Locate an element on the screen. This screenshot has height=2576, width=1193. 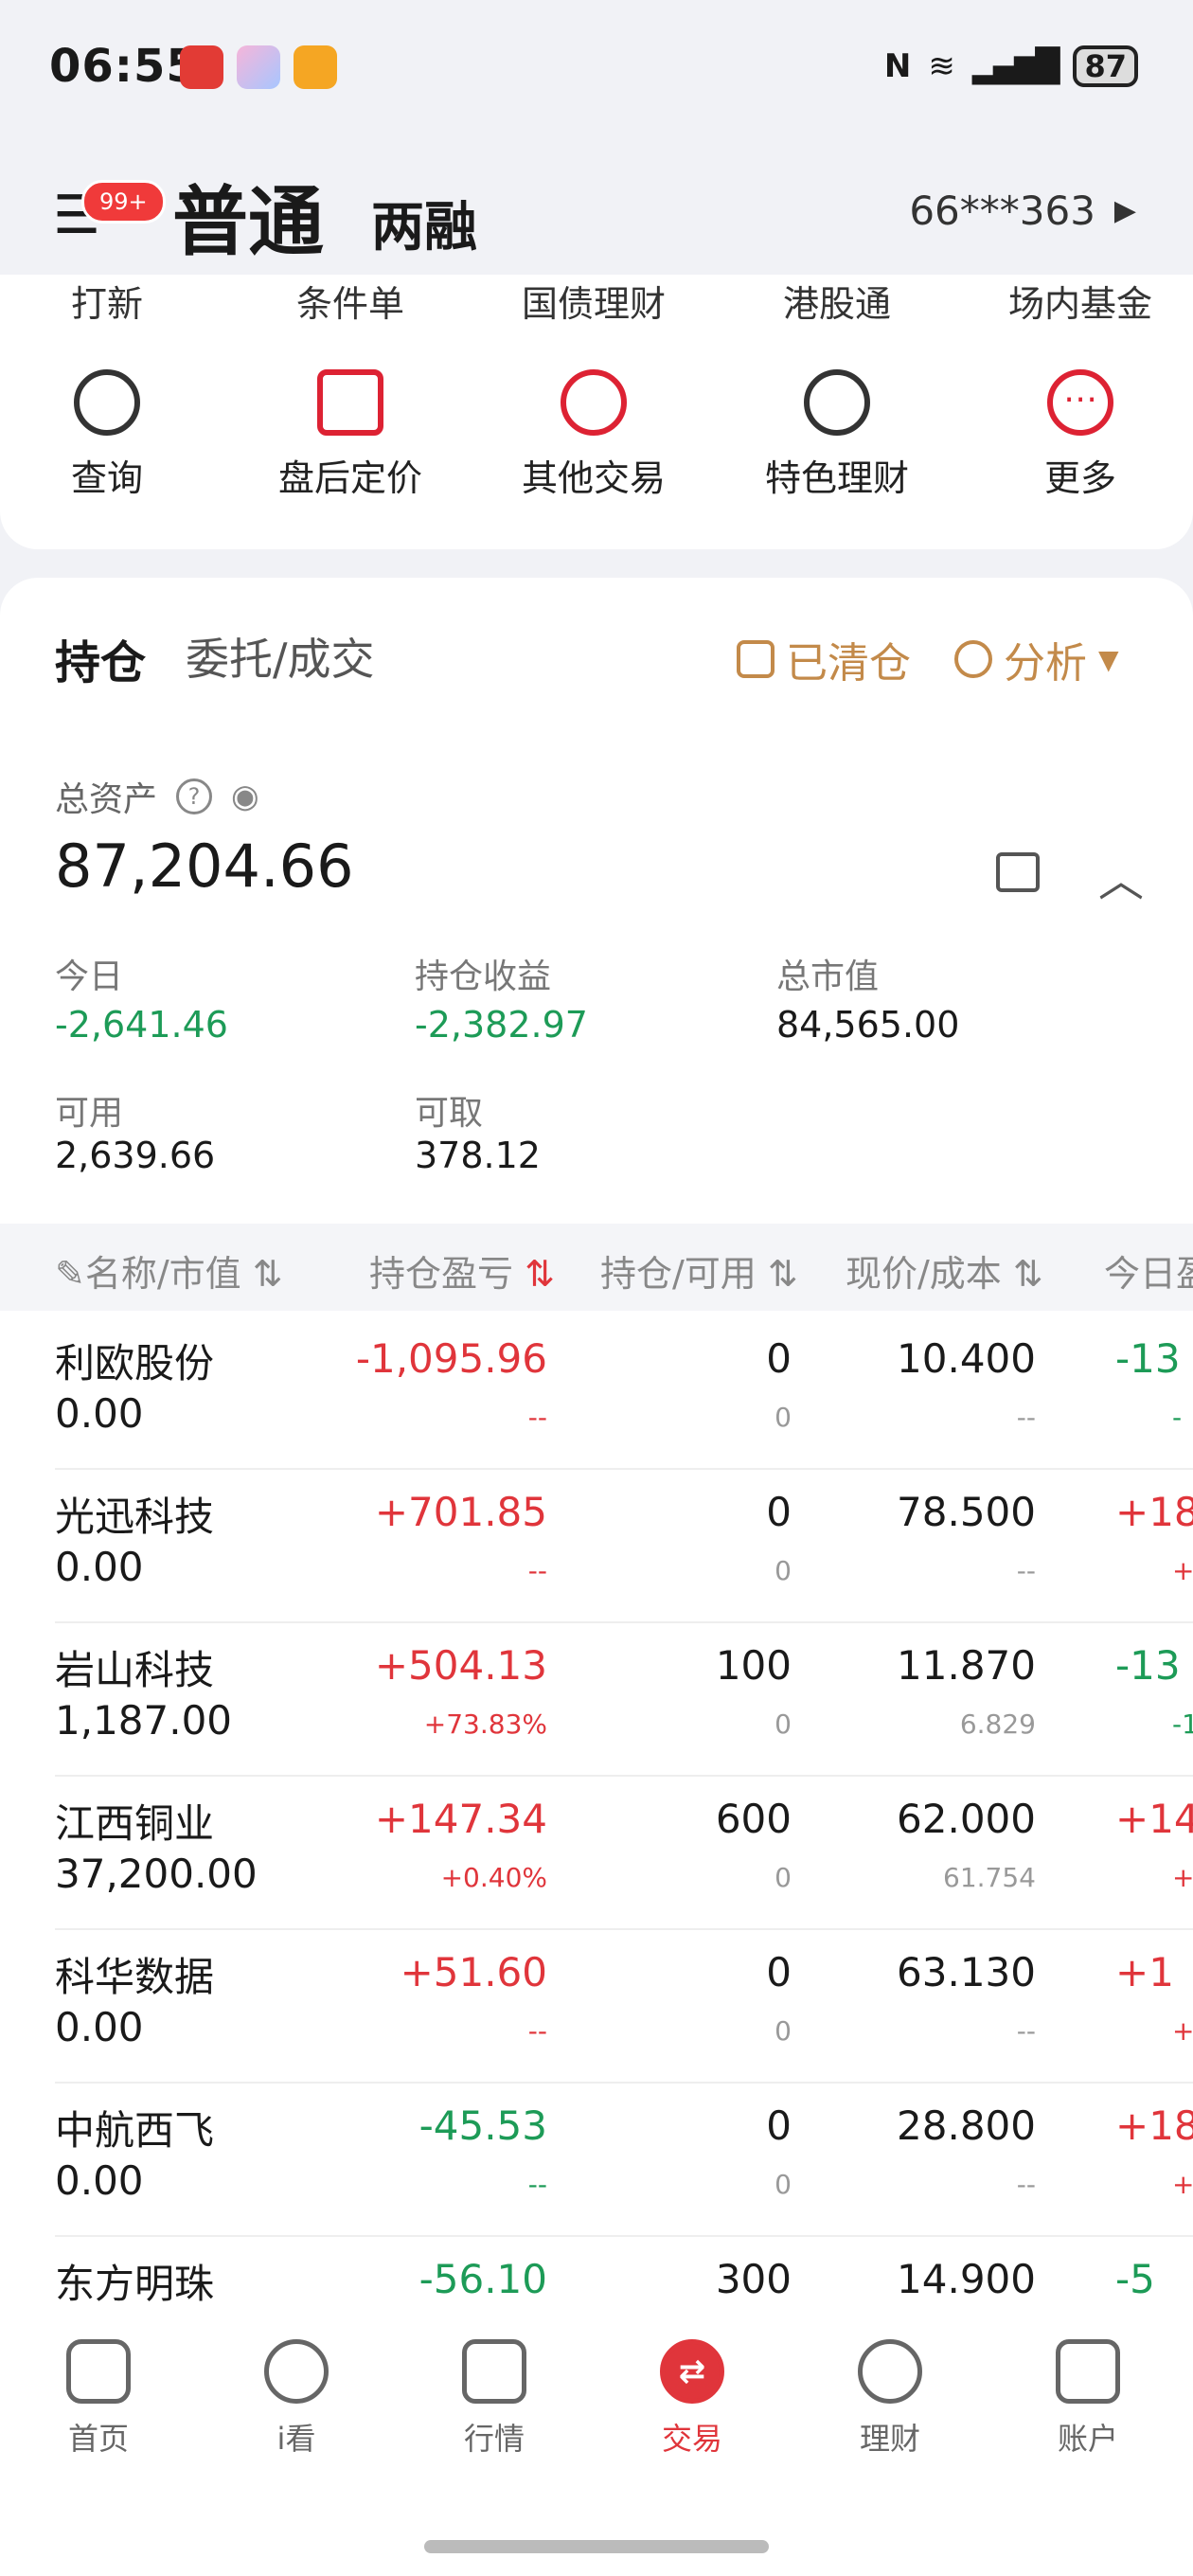
stock-name: 东方明珠 is located at coordinates (135, 2284).